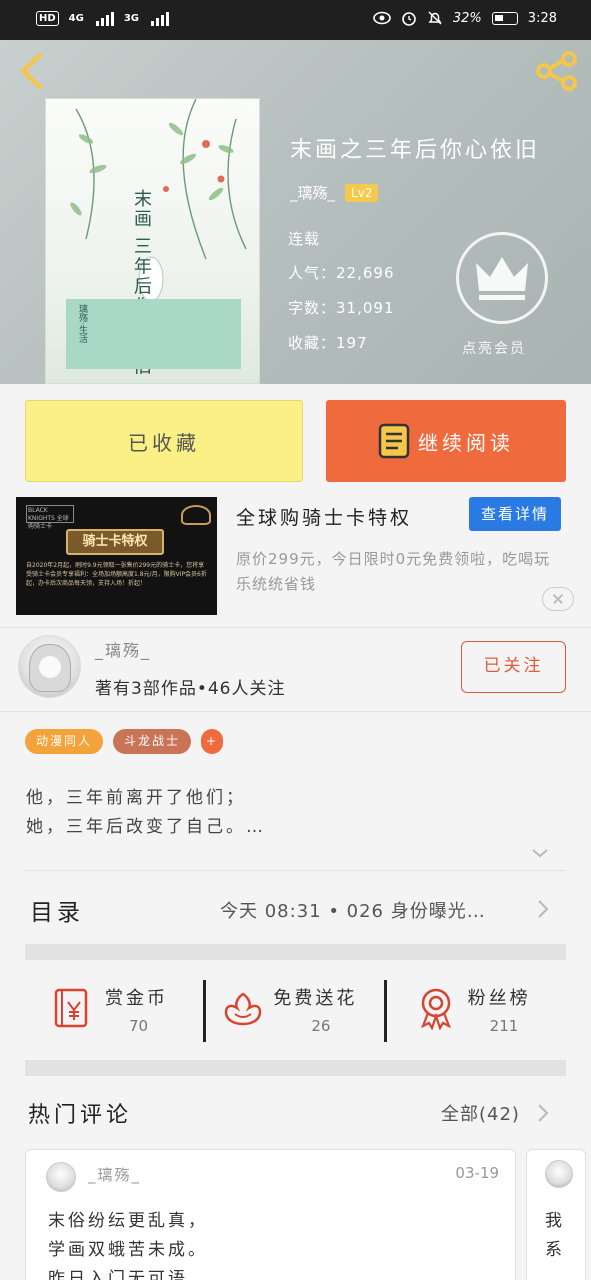 This screenshot has height=1280, width=591. Describe the element at coordinates (394, 441) in the screenshot. I see `book-icon` at that location.